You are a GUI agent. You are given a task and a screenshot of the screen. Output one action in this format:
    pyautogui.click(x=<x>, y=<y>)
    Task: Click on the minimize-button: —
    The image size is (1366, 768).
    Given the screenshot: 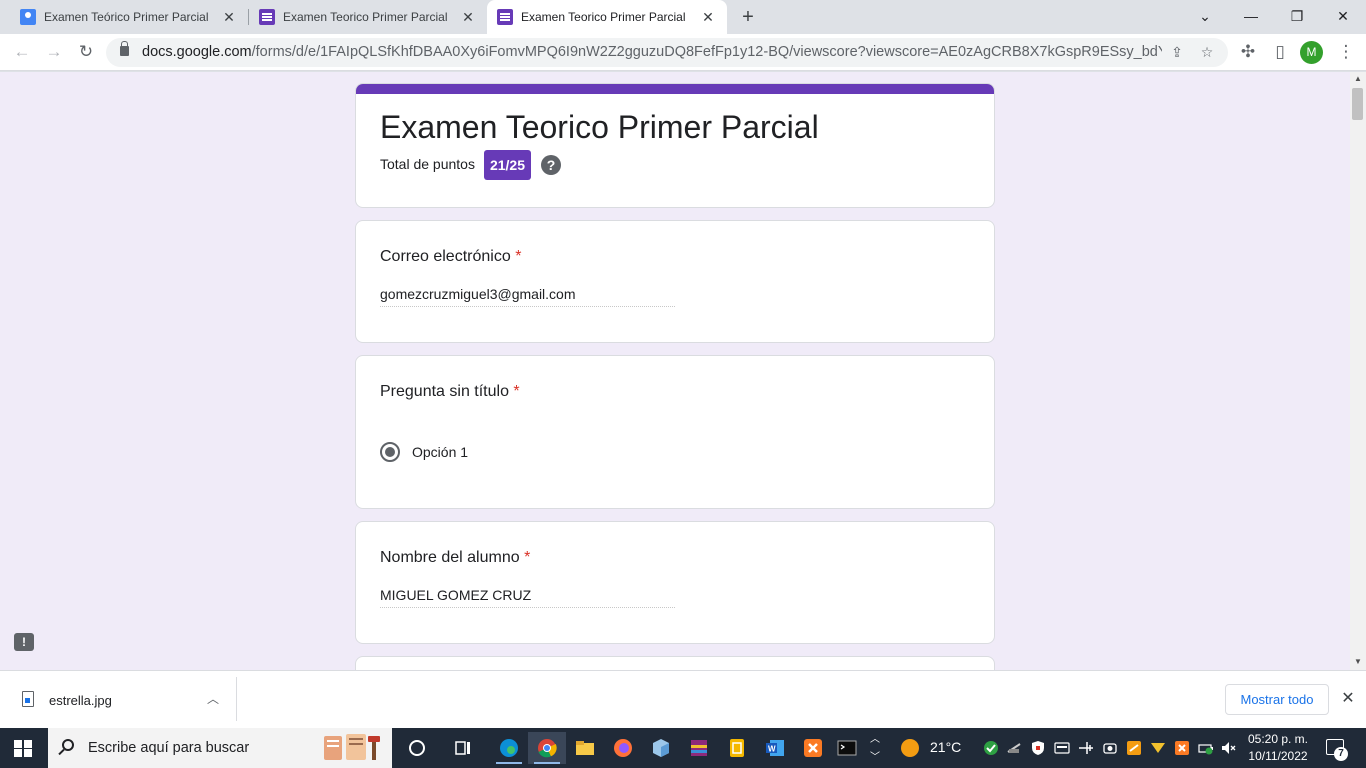 What is the action you would take?
    pyautogui.click(x=1251, y=17)
    